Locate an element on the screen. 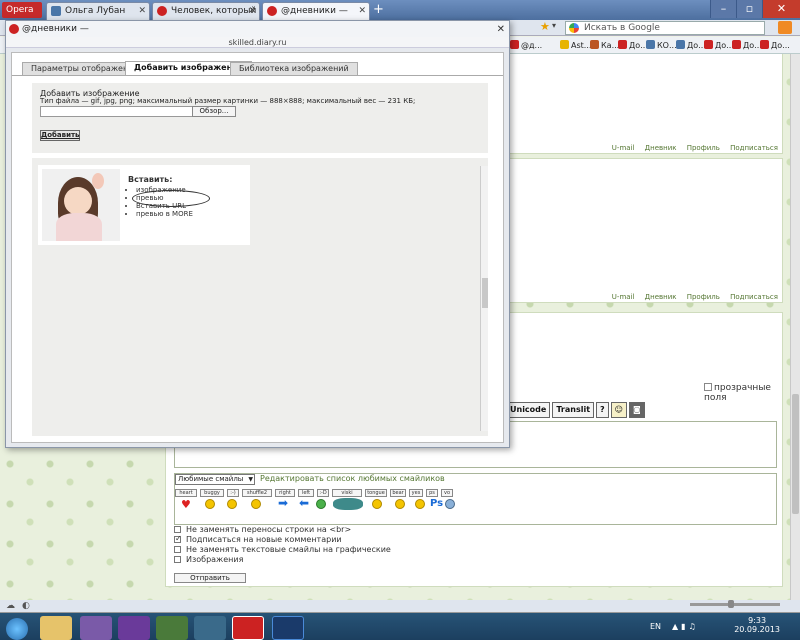  format-toolbar: Unicode Translit ? ☺ ◙ is located at coordinates (575, 410).